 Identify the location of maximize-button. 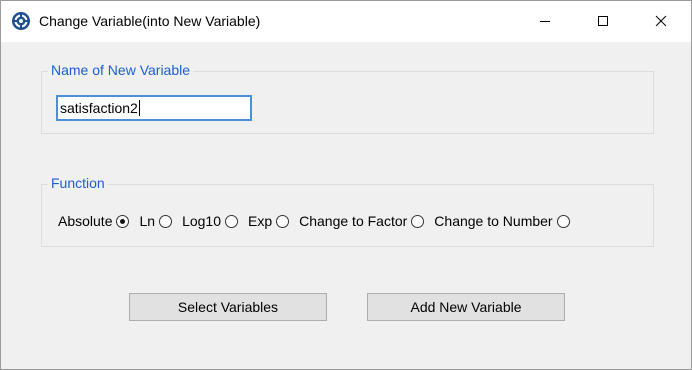
(603, 21).